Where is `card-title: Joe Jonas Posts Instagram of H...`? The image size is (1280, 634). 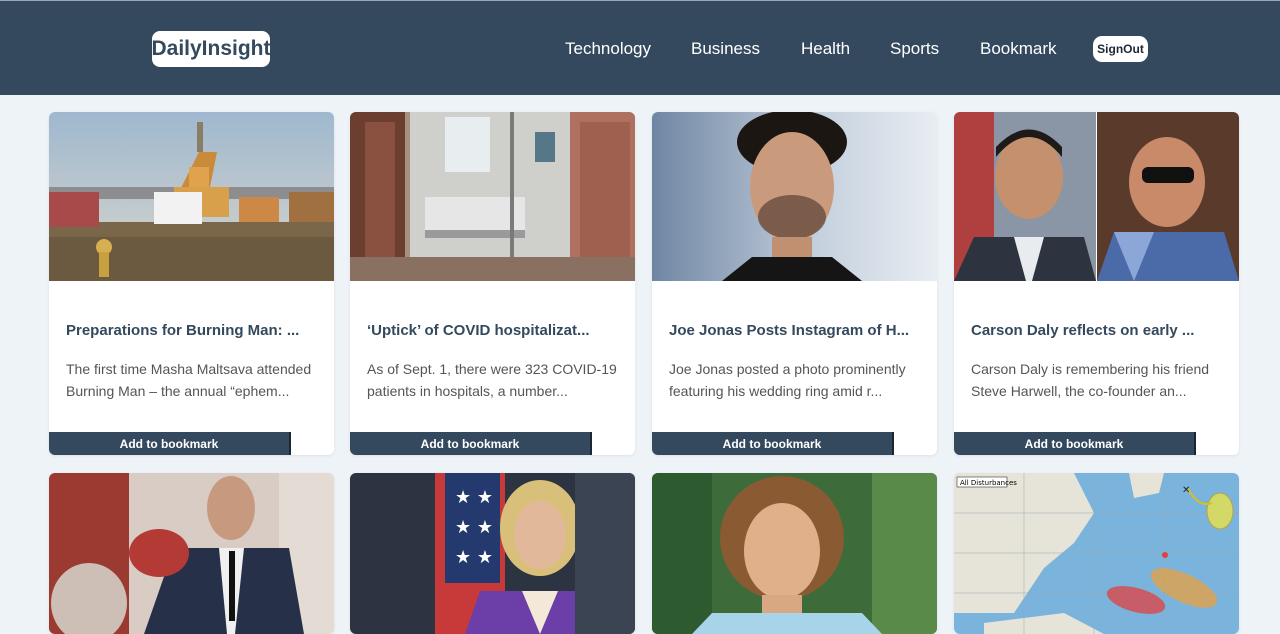
card-title: Joe Jonas Posts Instagram of H... is located at coordinates (796, 330).